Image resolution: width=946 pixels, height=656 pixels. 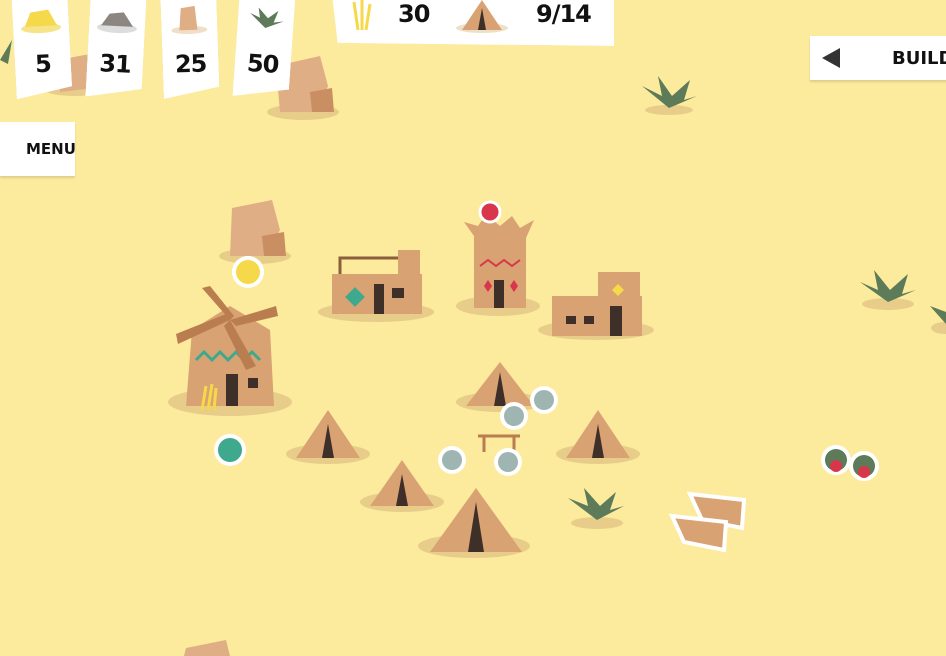 I want to click on stone-resource-card: 31, so click(x=115, y=49).